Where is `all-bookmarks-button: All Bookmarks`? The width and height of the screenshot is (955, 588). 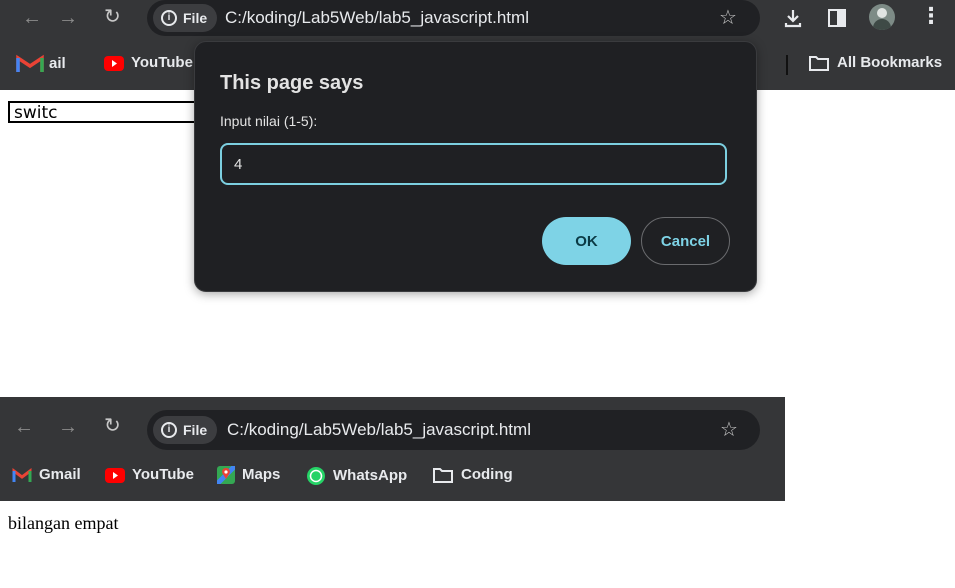
all-bookmarks-button: All Bookmarks is located at coordinates (875, 63).